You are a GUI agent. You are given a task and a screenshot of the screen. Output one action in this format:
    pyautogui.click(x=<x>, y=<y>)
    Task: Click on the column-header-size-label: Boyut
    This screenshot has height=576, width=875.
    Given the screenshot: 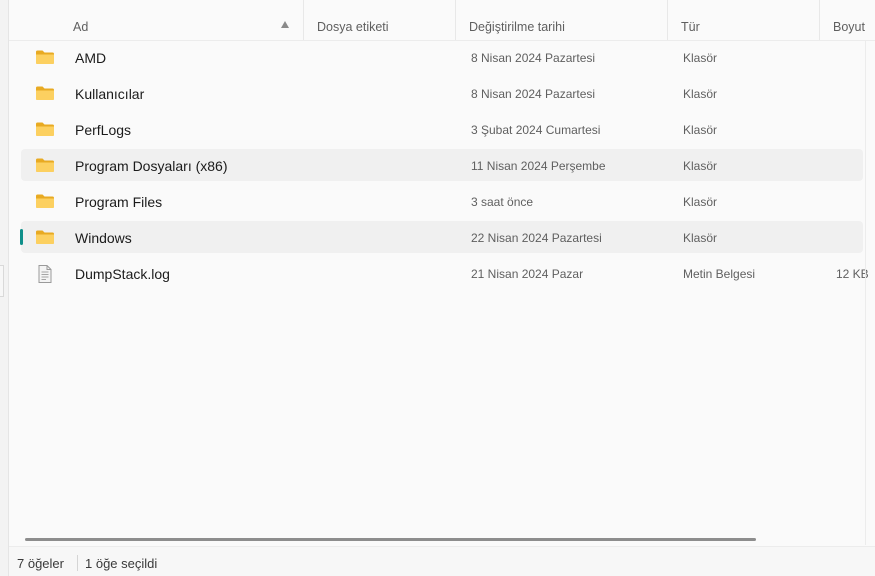 What is the action you would take?
    pyautogui.click(x=849, y=27)
    